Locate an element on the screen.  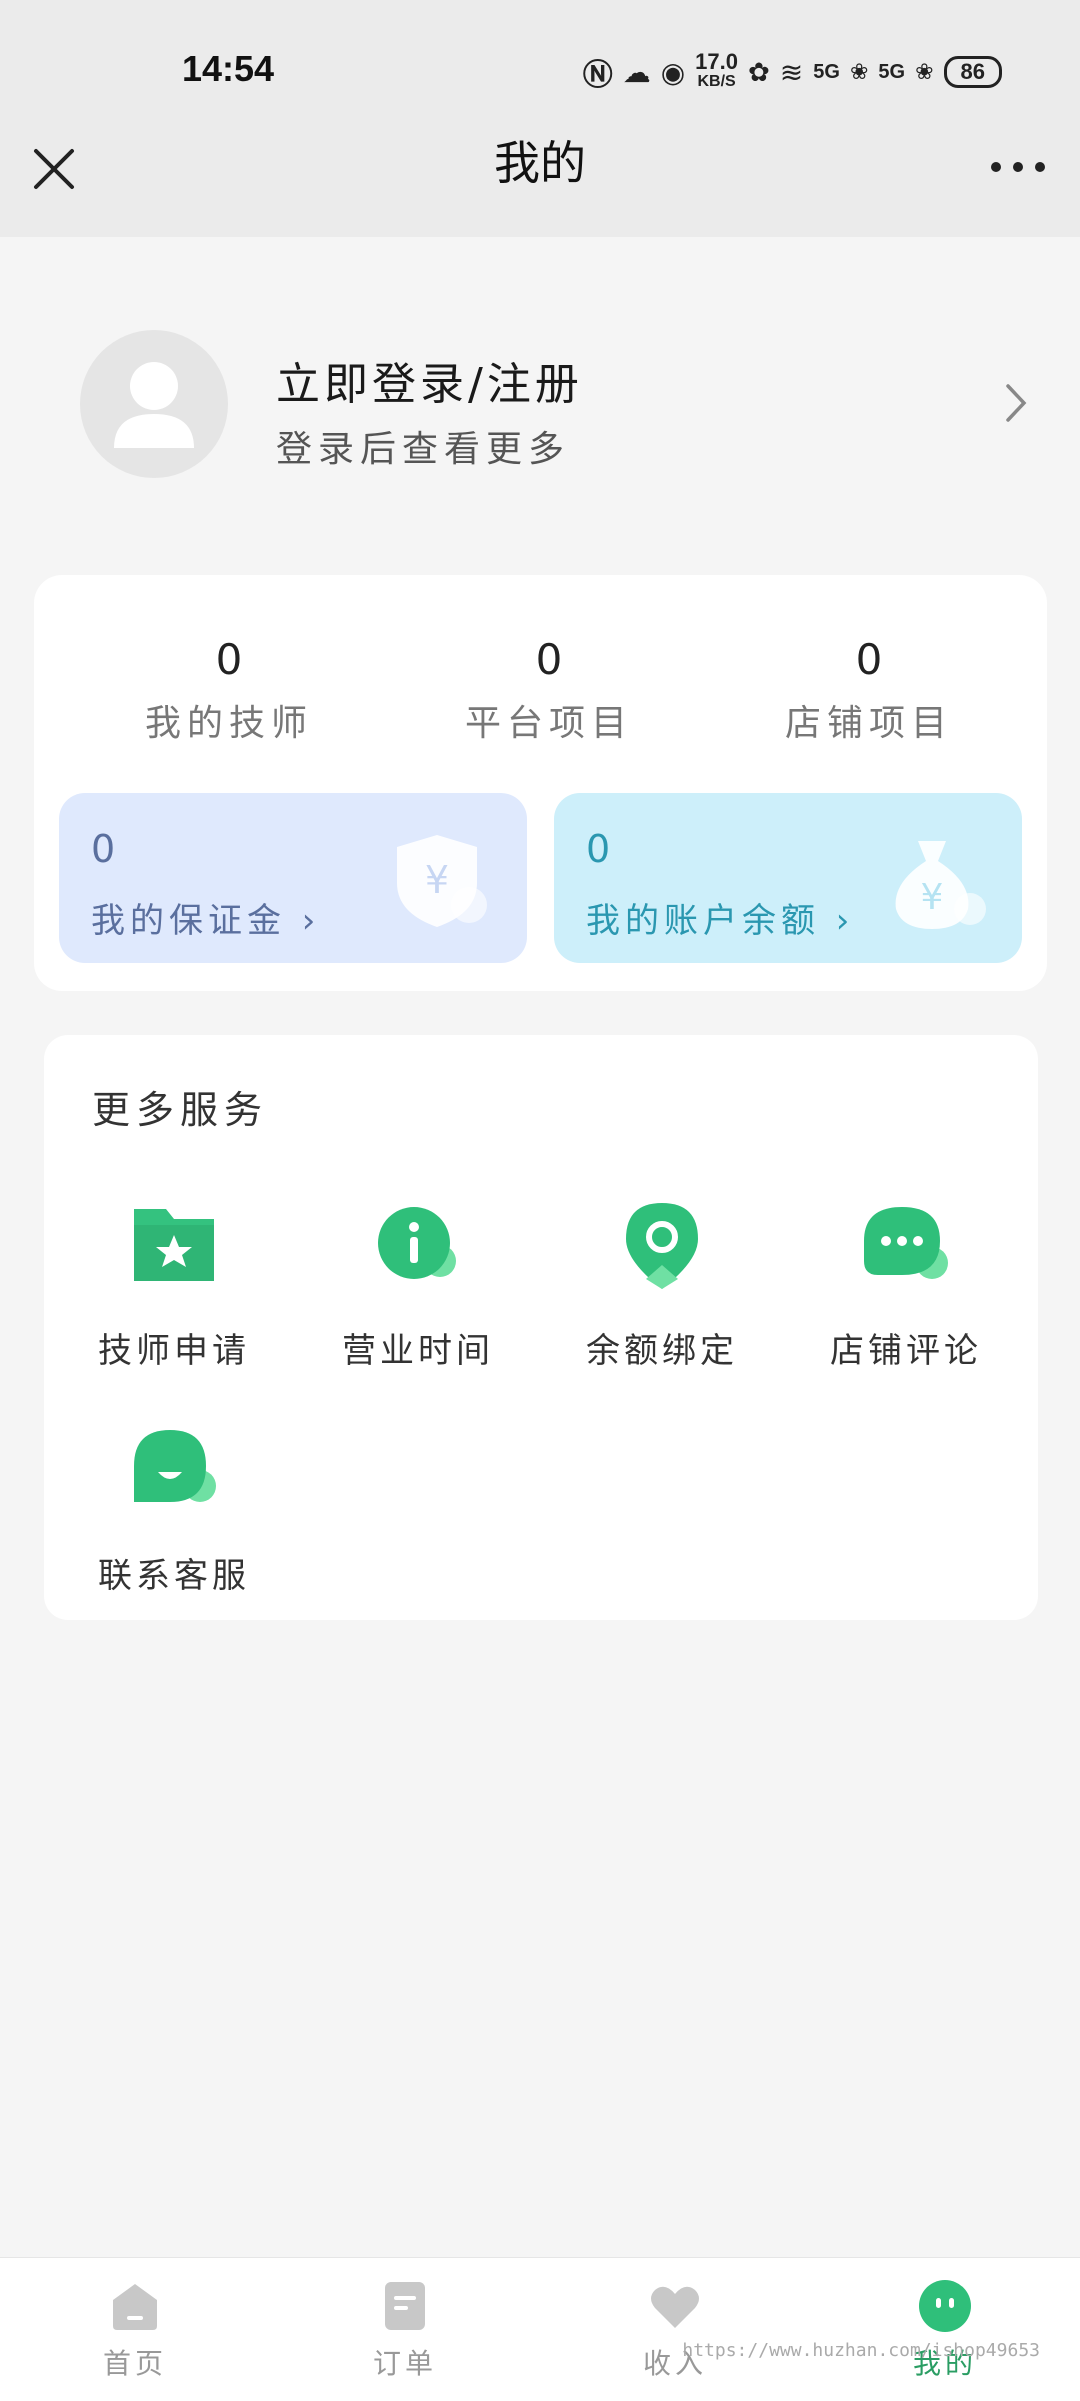
signal-bars-icon-2: ❀ is located at coordinates (924, 71).